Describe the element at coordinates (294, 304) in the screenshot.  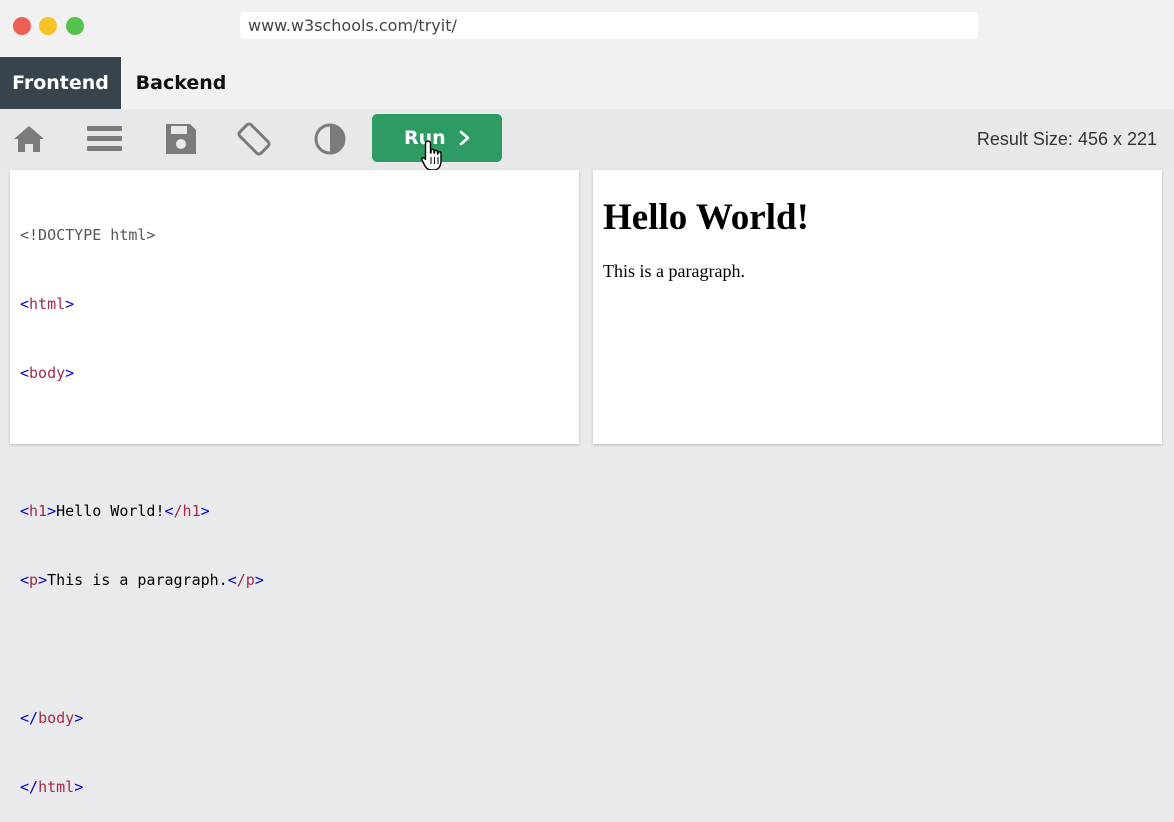
I see `code-line: <html>` at that location.